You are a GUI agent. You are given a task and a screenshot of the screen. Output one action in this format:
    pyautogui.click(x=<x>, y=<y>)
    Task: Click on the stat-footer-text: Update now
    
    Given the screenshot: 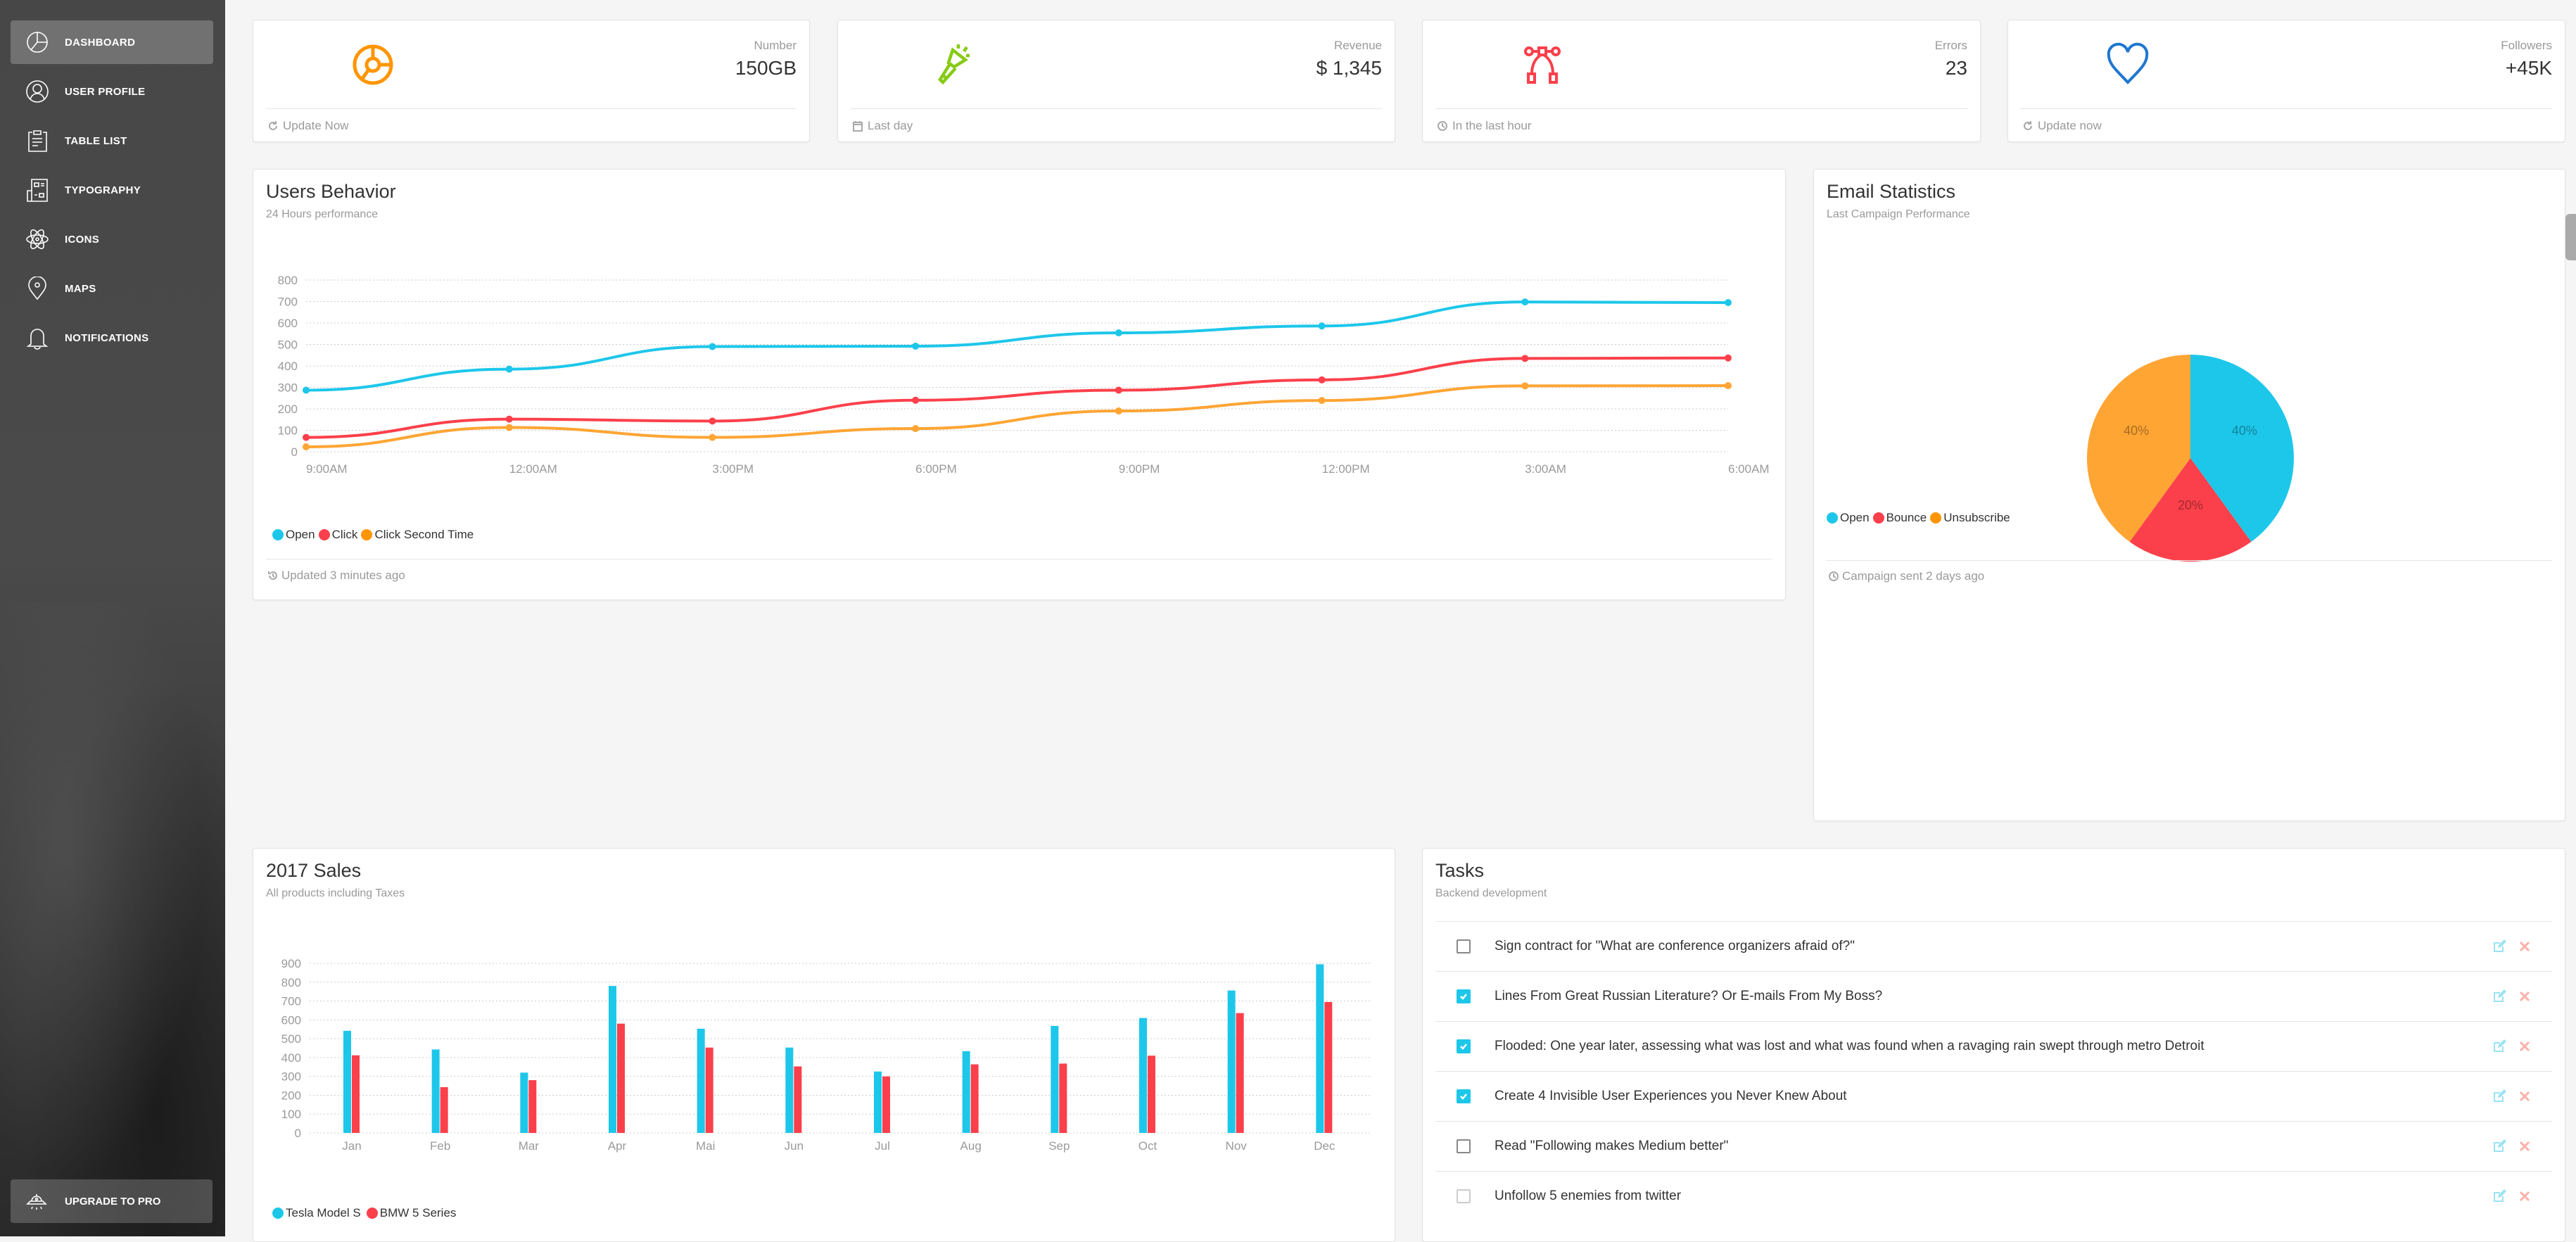 What is the action you would take?
    pyautogui.click(x=2070, y=125)
    